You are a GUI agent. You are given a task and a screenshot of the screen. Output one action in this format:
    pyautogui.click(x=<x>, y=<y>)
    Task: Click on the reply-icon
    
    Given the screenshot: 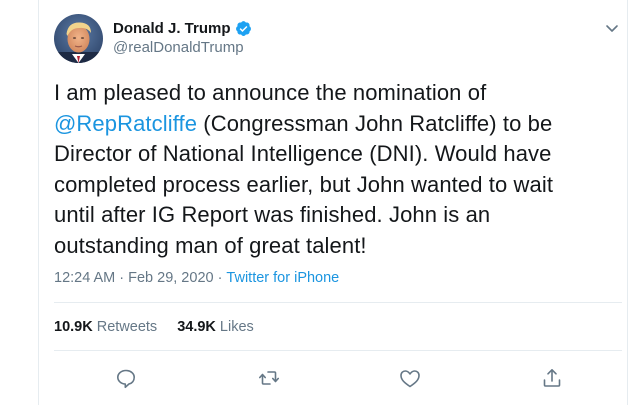 What is the action you would take?
    pyautogui.click(x=126, y=378)
    